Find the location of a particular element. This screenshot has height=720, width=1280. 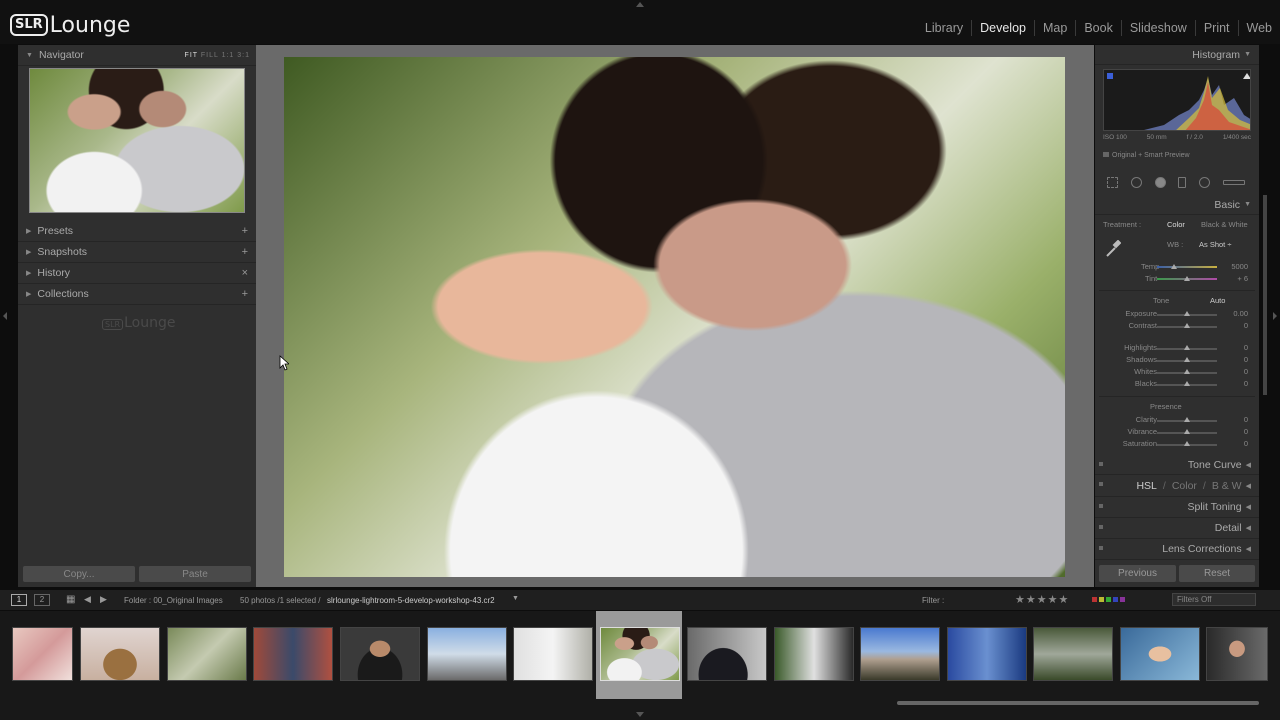

tone-curve-header: Tone Curve ◀ is located at coordinates (1177, 465).